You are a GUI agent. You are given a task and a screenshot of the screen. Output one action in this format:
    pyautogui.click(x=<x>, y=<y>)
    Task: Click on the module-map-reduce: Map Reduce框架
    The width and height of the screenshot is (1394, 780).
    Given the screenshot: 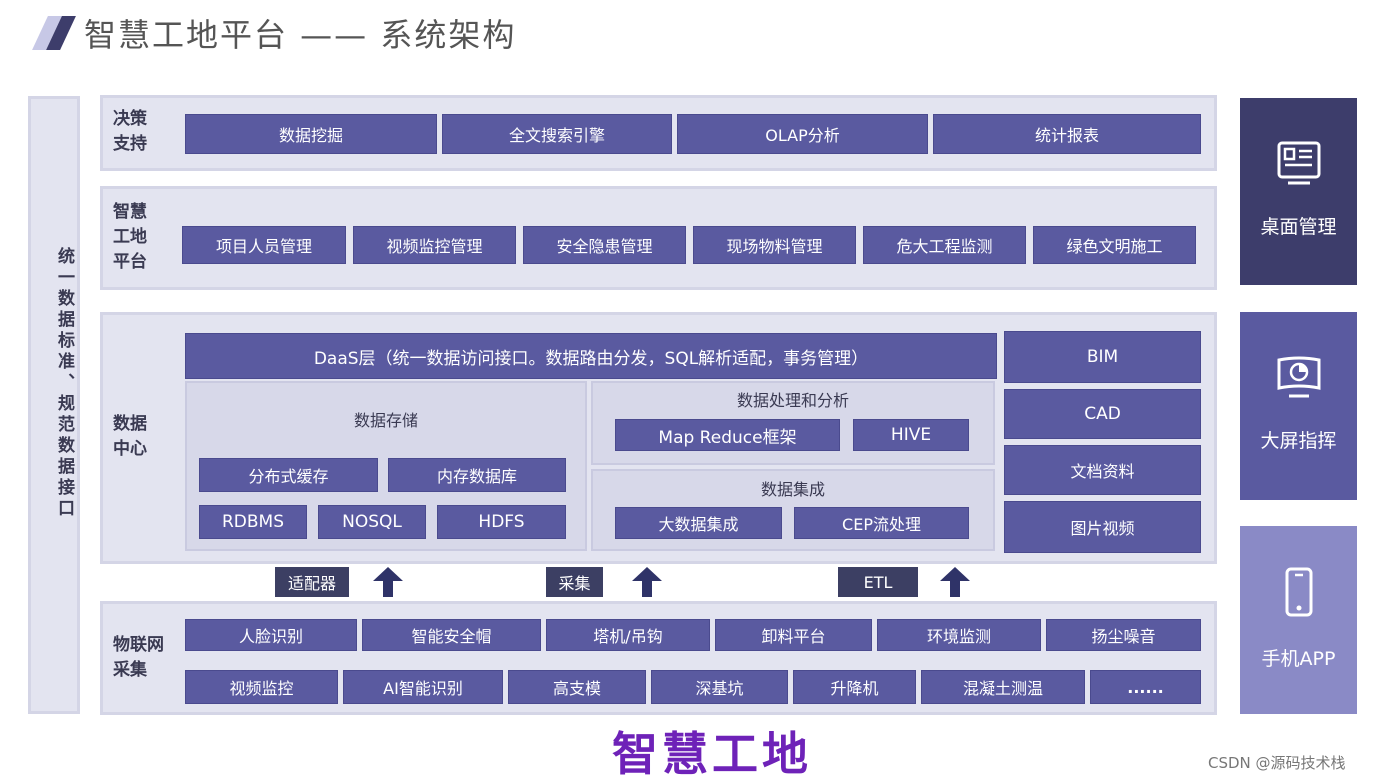 What is the action you would take?
    pyautogui.click(x=727, y=435)
    